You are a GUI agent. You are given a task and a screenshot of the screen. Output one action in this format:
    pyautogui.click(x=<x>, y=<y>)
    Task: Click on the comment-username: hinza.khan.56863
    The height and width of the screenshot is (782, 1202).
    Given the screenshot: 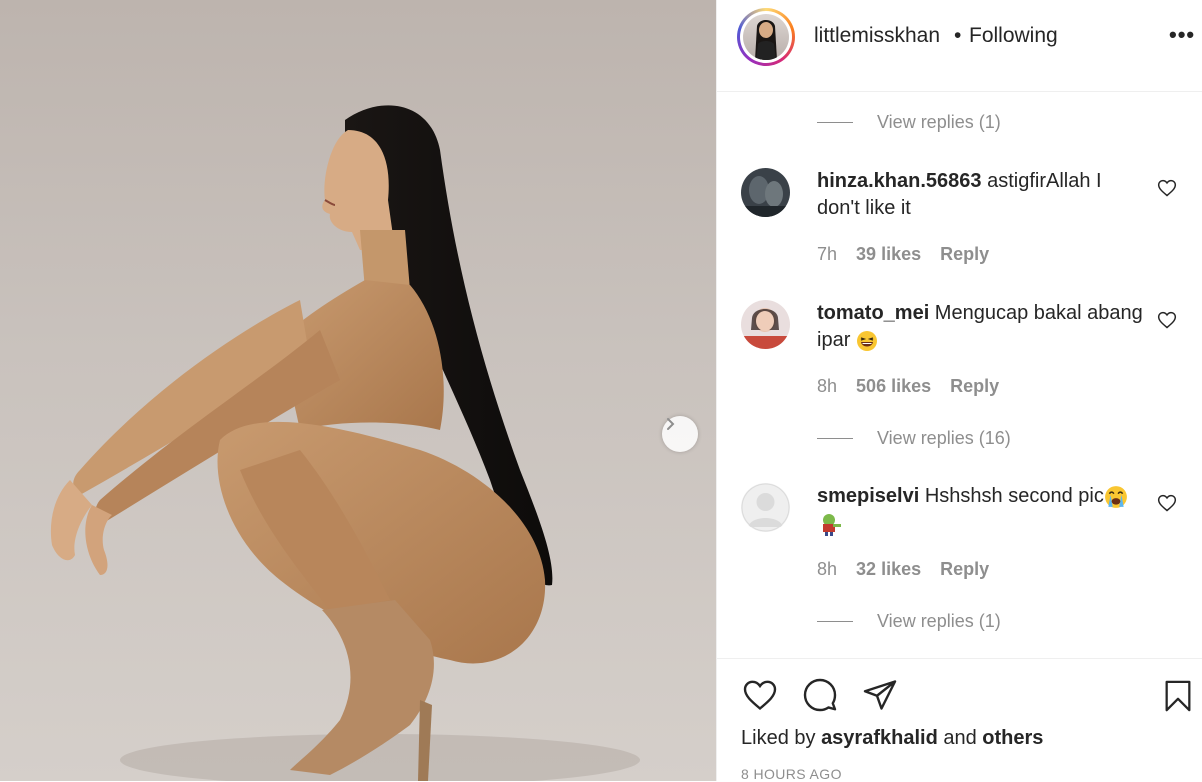 What is the action you would take?
    pyautogui.click(x=899, y=181)
    